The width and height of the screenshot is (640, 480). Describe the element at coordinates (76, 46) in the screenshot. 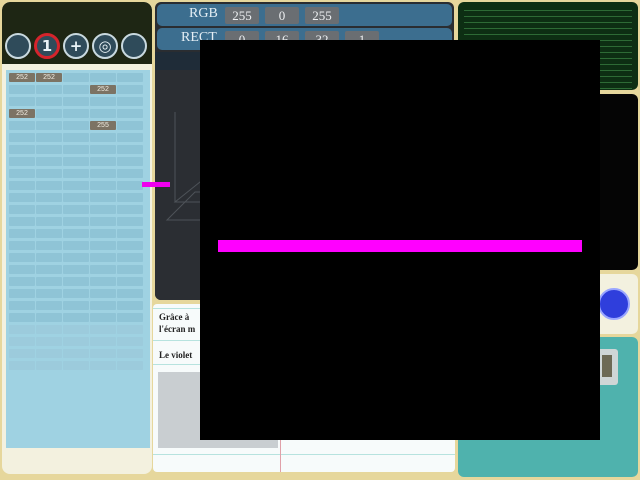

I see `add-button: +` at that location.